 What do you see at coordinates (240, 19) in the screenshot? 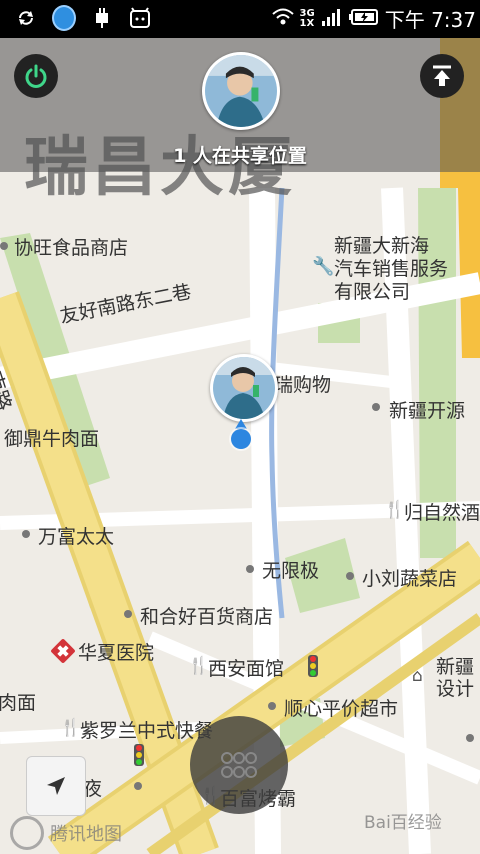
I see `status-bar: 3G 1X 下午 7:37` at bounding box center [240, 19].